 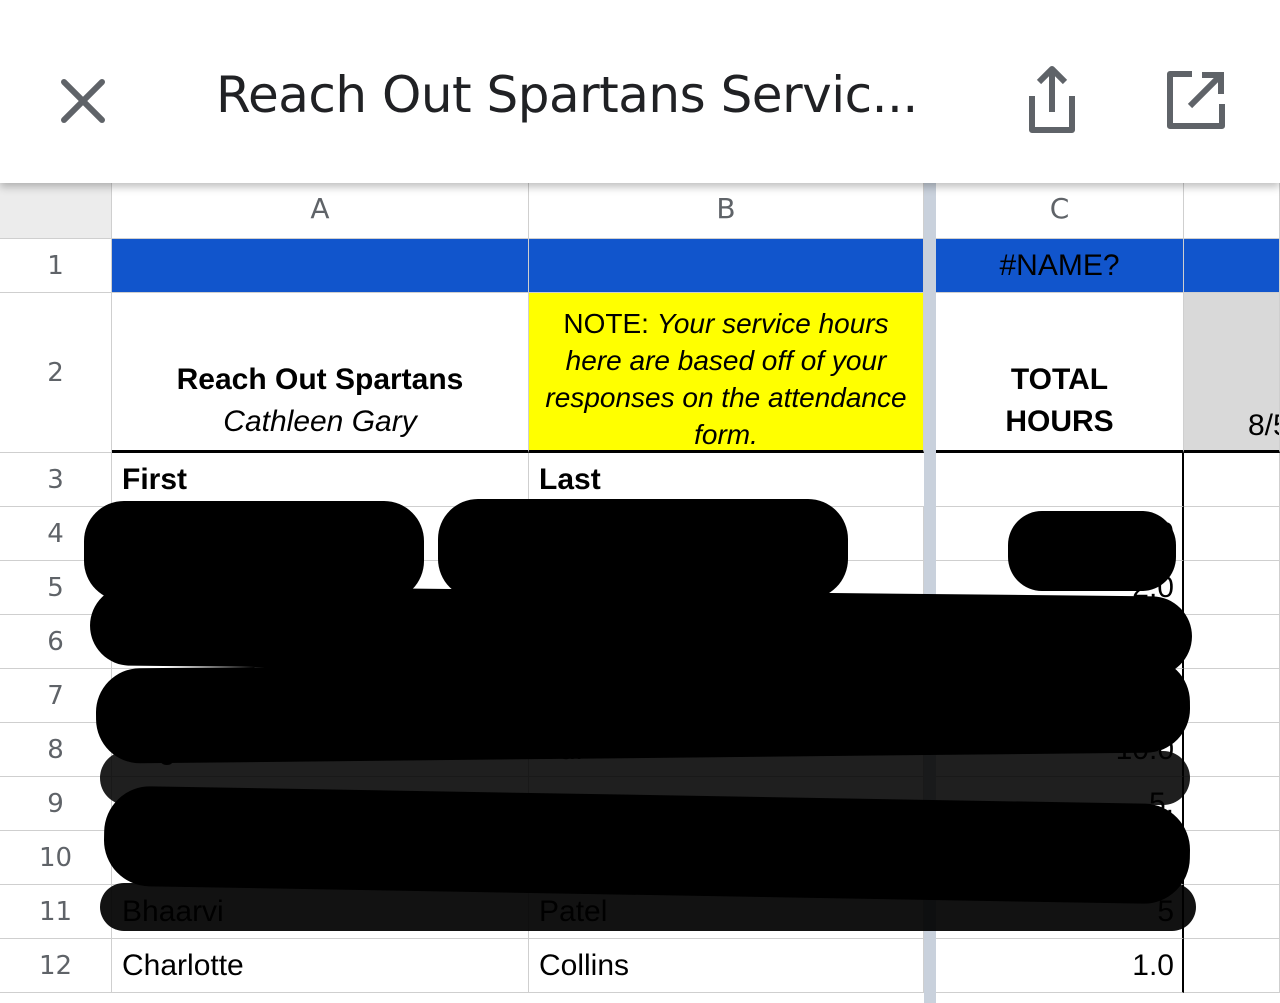 I want to click on coordinator-name: Cathleen Gary, so click(x=320, y=421).